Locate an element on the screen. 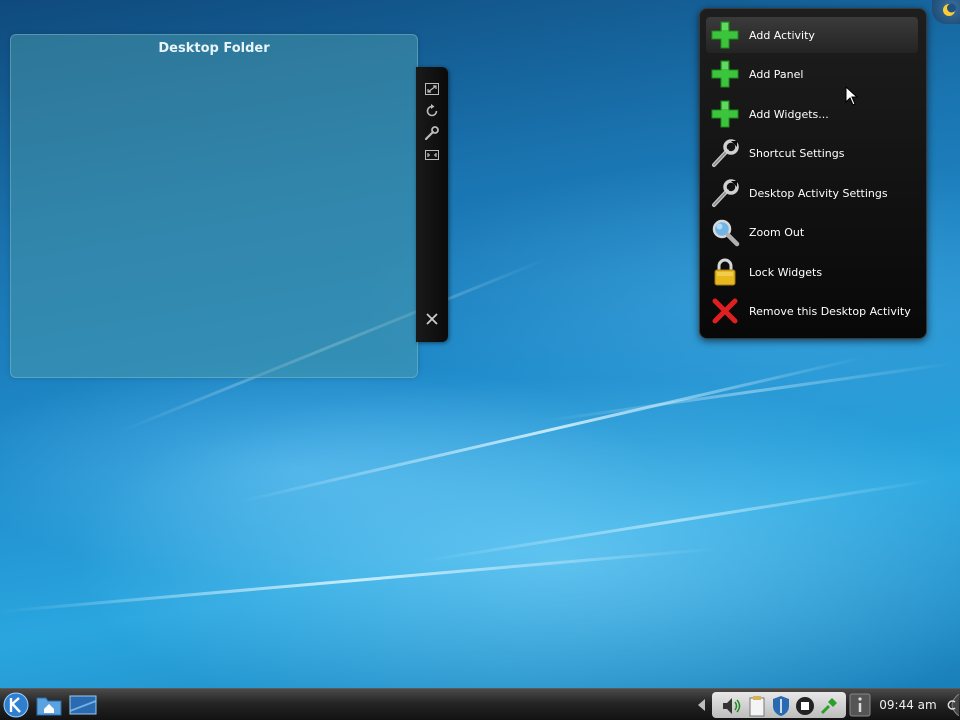  resize-icon is located at coordinates (432, 89).